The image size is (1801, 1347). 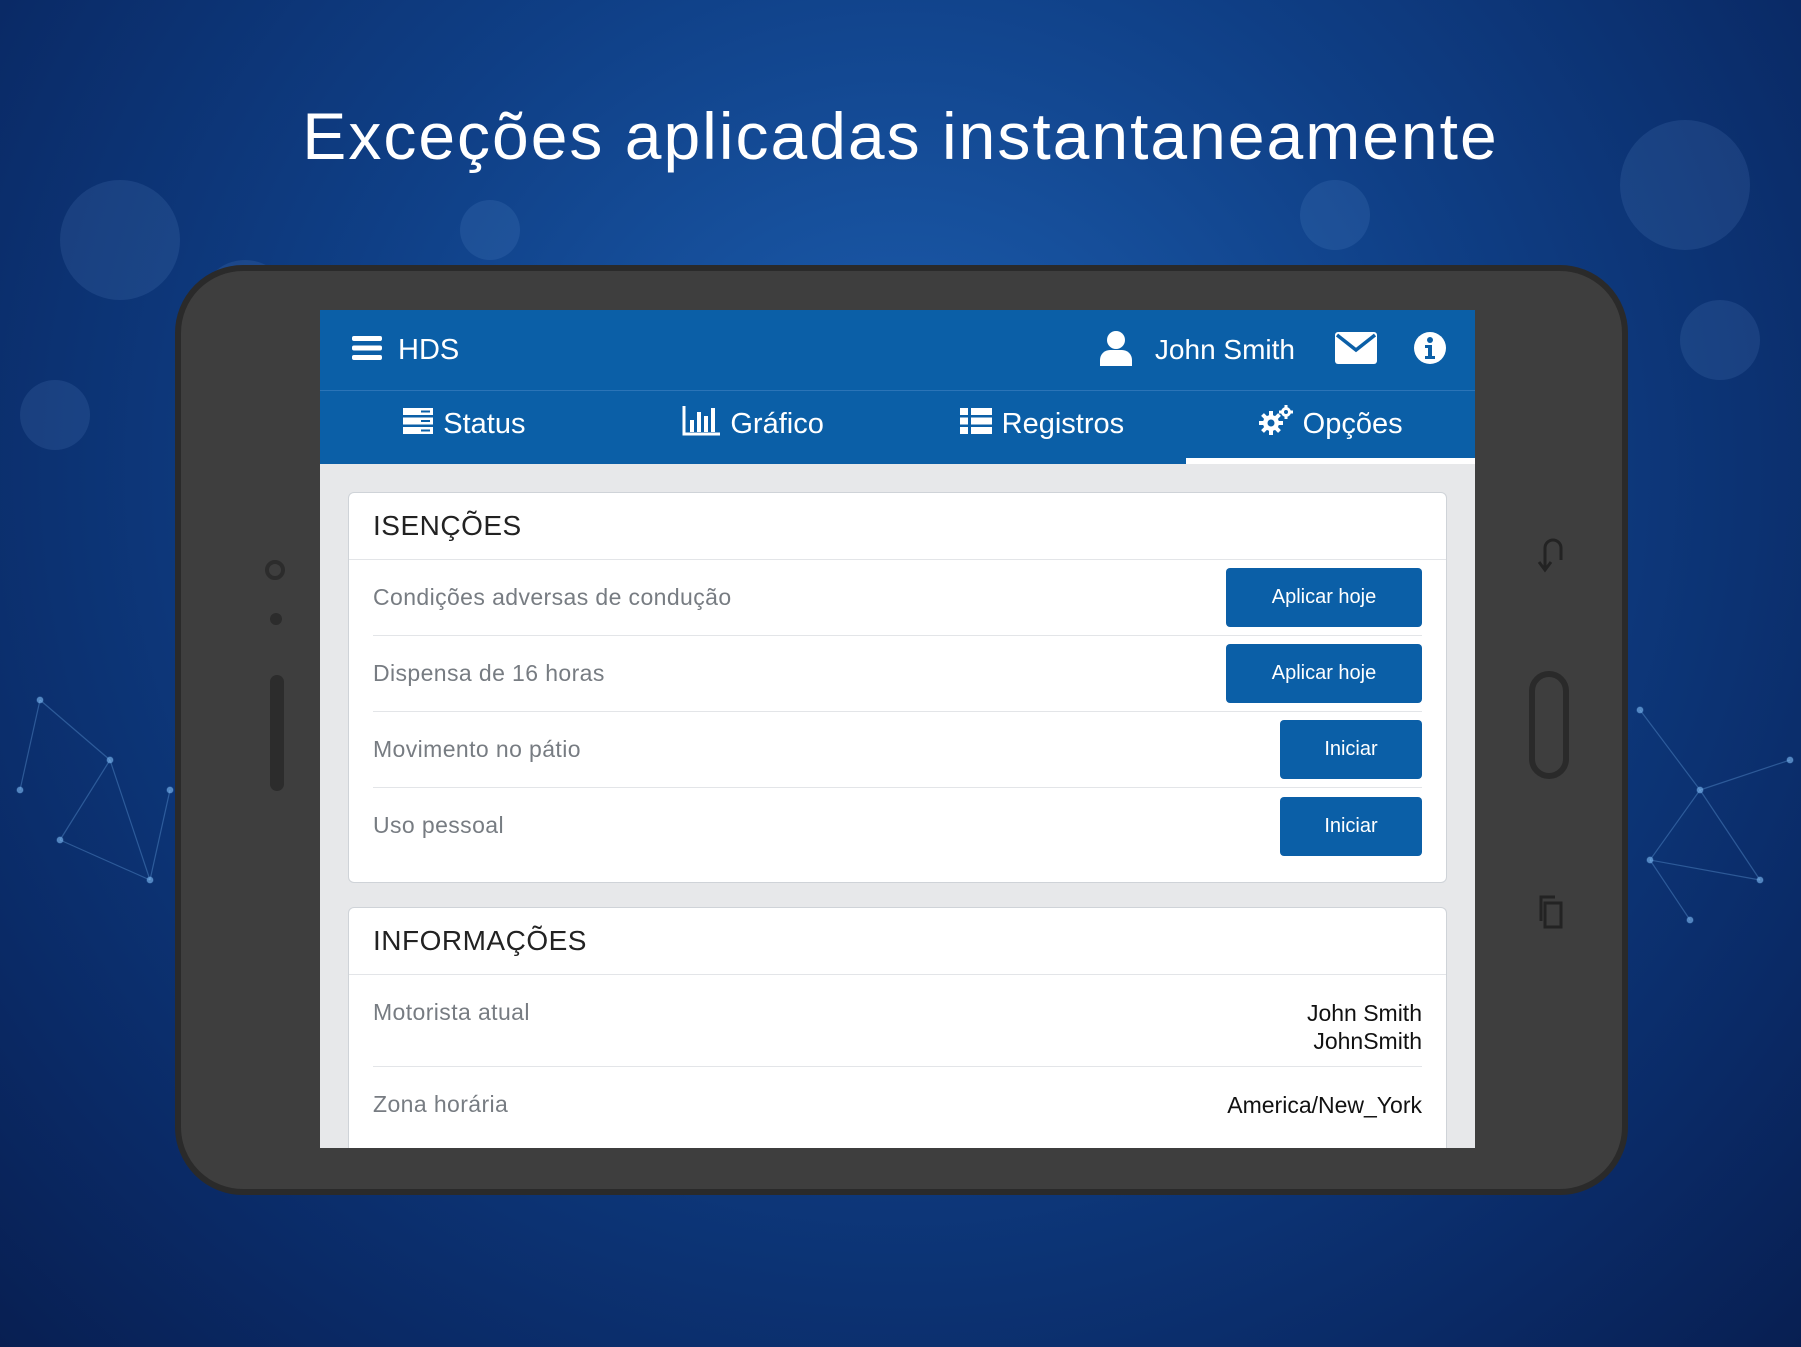 What do you see at coordinates (1430, 350) in the screenshot?
I see `info-icon` at bounding box center [1430, 350].